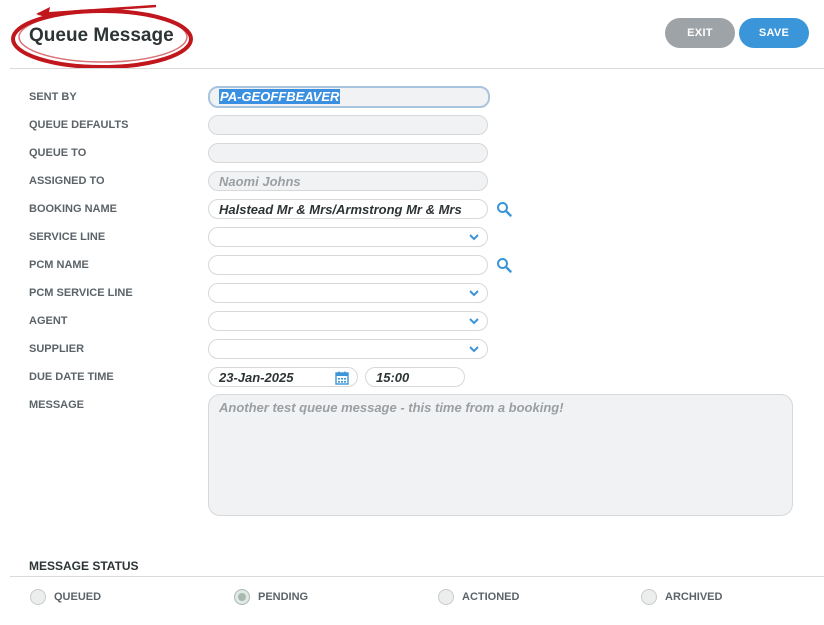 The image size is (824, 625). I want to click on sent-by-label: SENT BY, so click(53, 97).